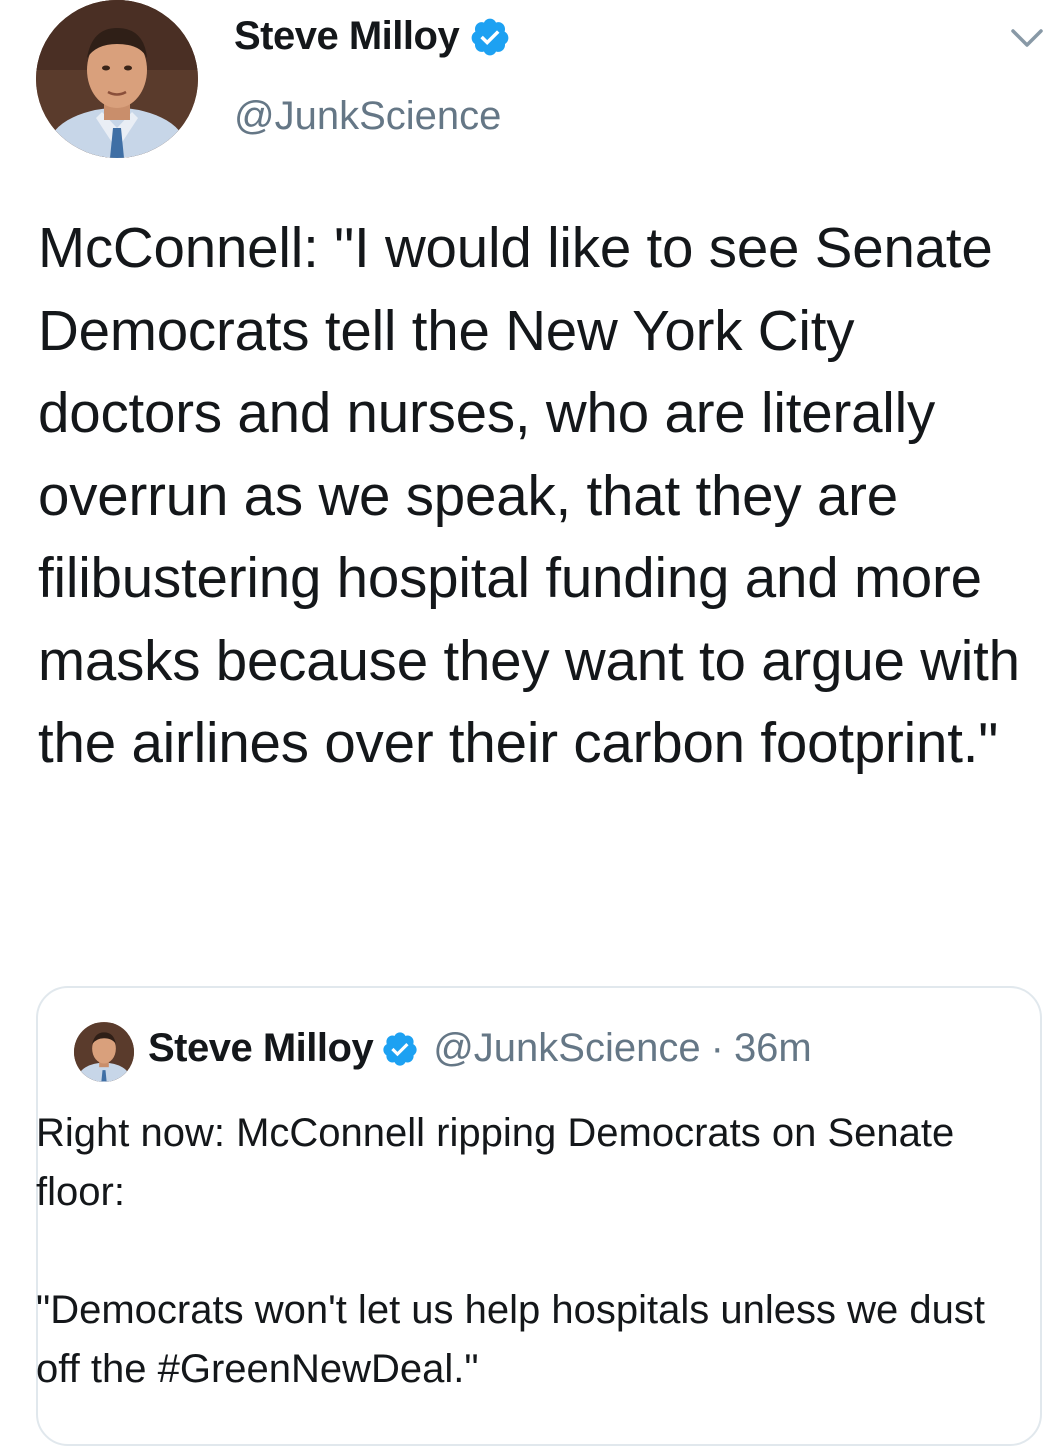 Image resolution: width=1046 pixels, height=1446 pixels. Describe the element at coordinates (261, 1048) in the screenshot. I see `quoted-author-name: Steve Milloy` at that location.